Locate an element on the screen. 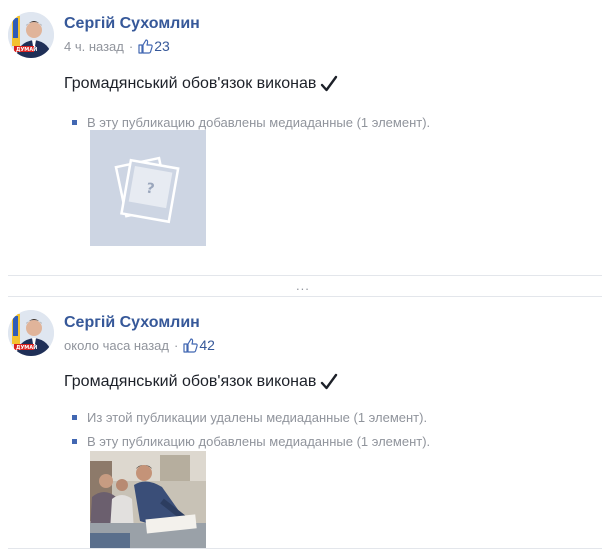  post-meta: около часа назад · 42 is located at coordinates (139, 345).